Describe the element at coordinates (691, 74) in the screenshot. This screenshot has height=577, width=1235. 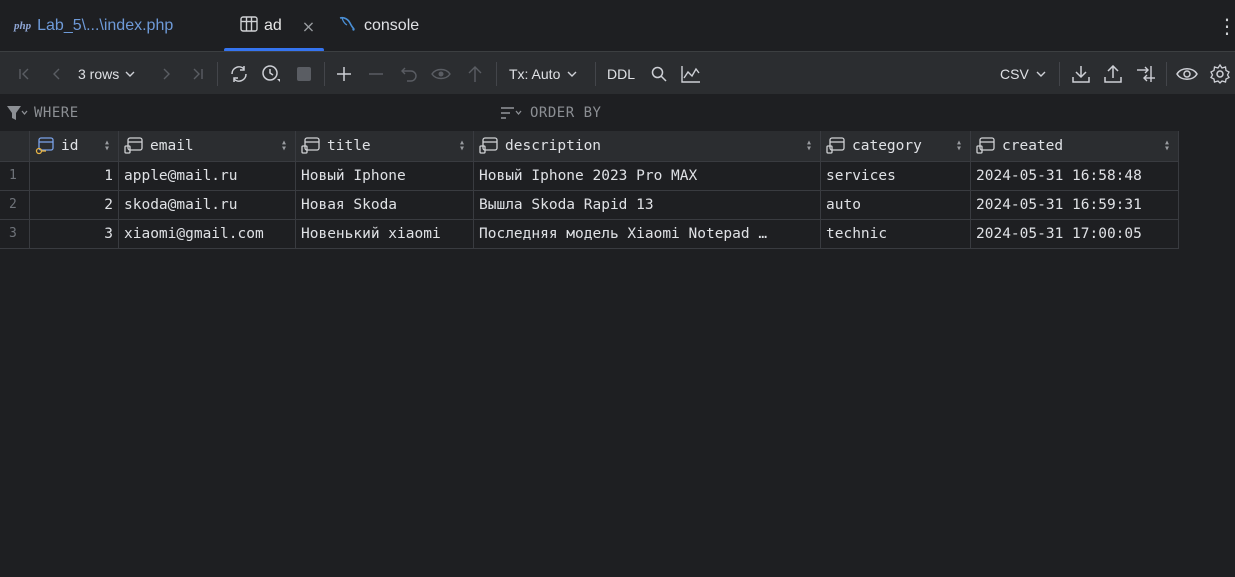
I see `chart-icon` at that location.